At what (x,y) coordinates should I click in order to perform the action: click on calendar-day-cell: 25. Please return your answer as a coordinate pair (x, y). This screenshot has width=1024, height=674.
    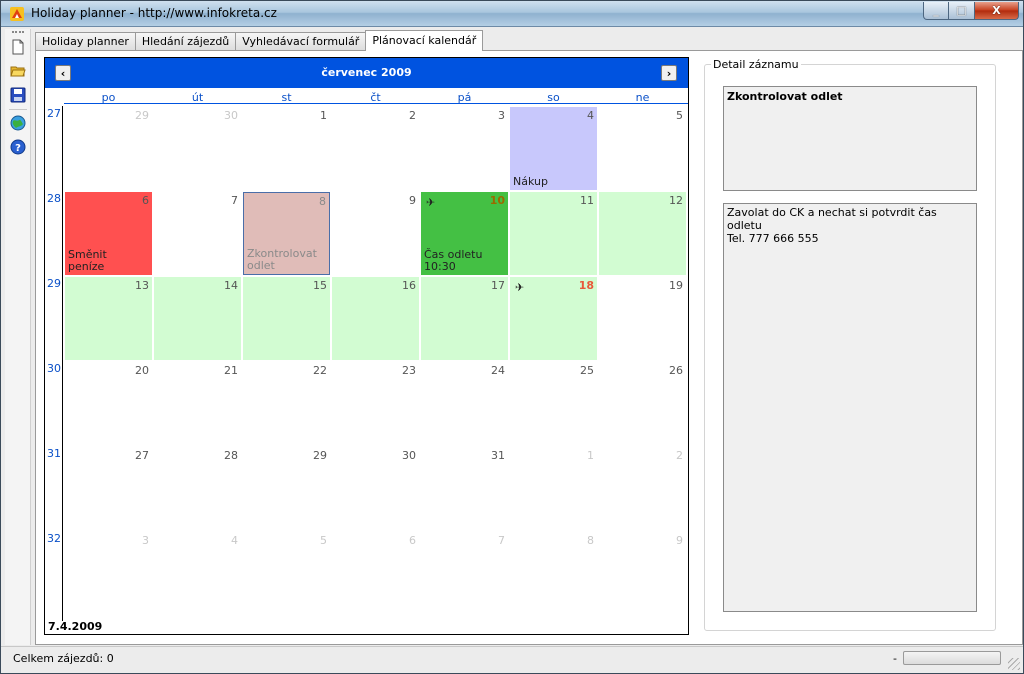
    Looking at the image, I should click on (553, 403).